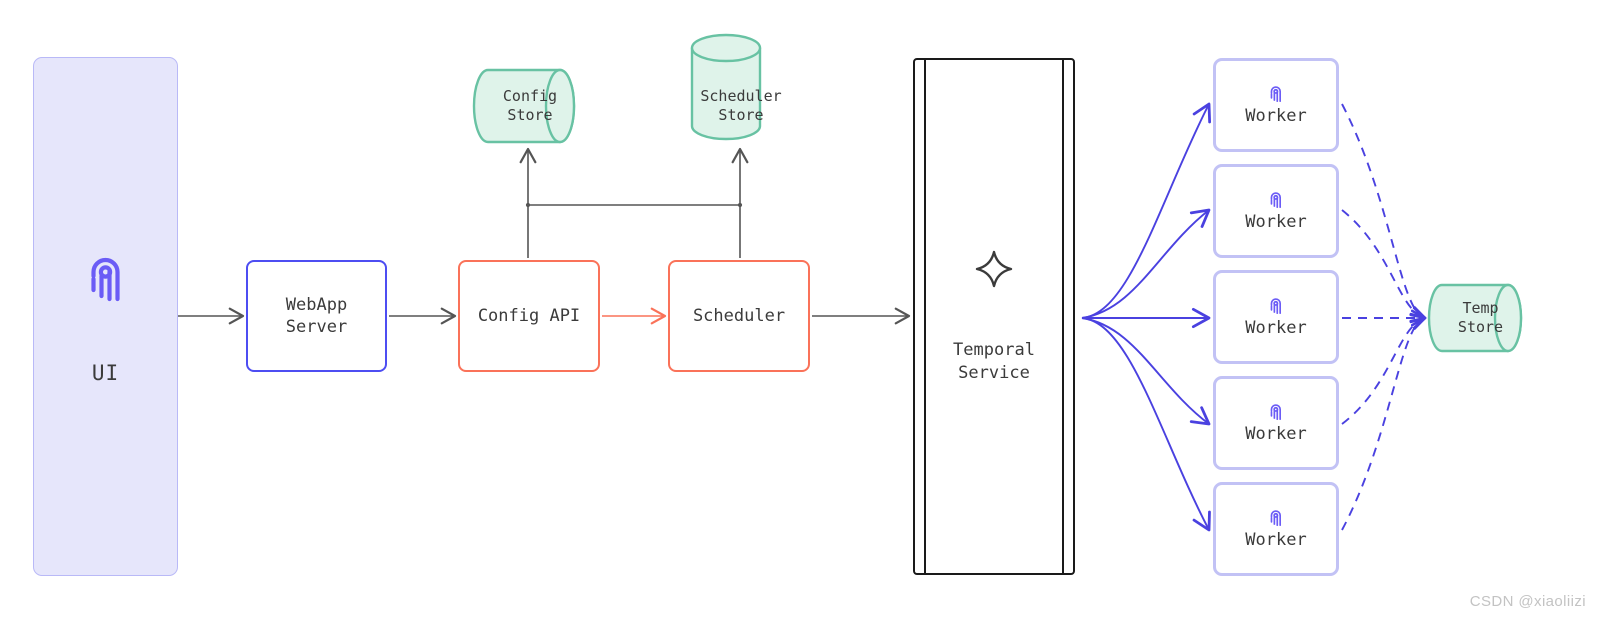 This screenshot has width=1600, height=620. I want to click on temporal-service-node: Temporal Service, so click(994, 316).